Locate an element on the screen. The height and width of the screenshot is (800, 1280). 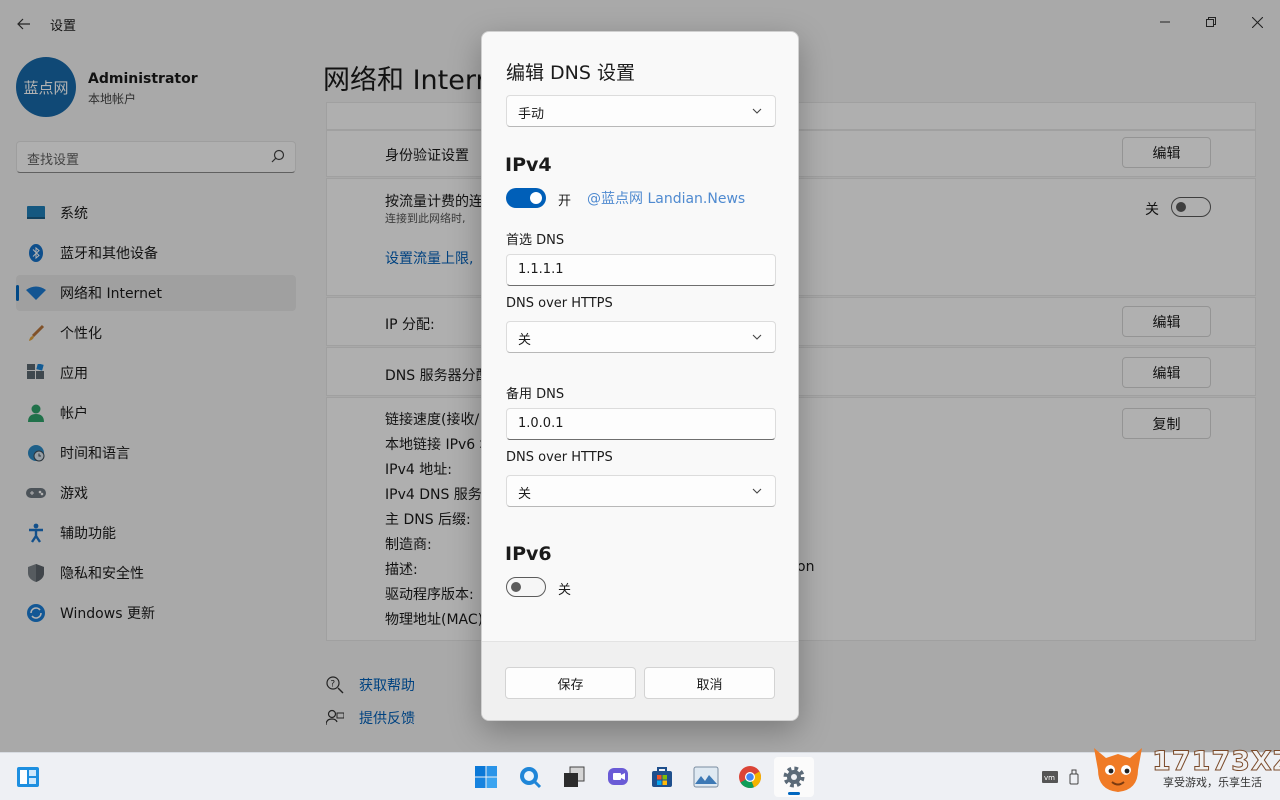
photos-icon is located at coordinates (706, 777).